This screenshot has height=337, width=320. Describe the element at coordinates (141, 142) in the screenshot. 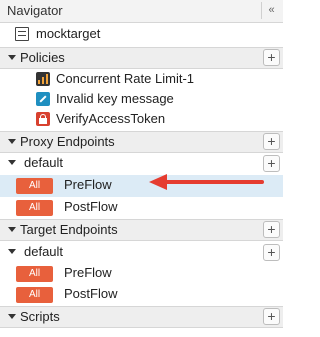

I see `section-proxy-endpoints: Proxy Endpoints +` at that location.